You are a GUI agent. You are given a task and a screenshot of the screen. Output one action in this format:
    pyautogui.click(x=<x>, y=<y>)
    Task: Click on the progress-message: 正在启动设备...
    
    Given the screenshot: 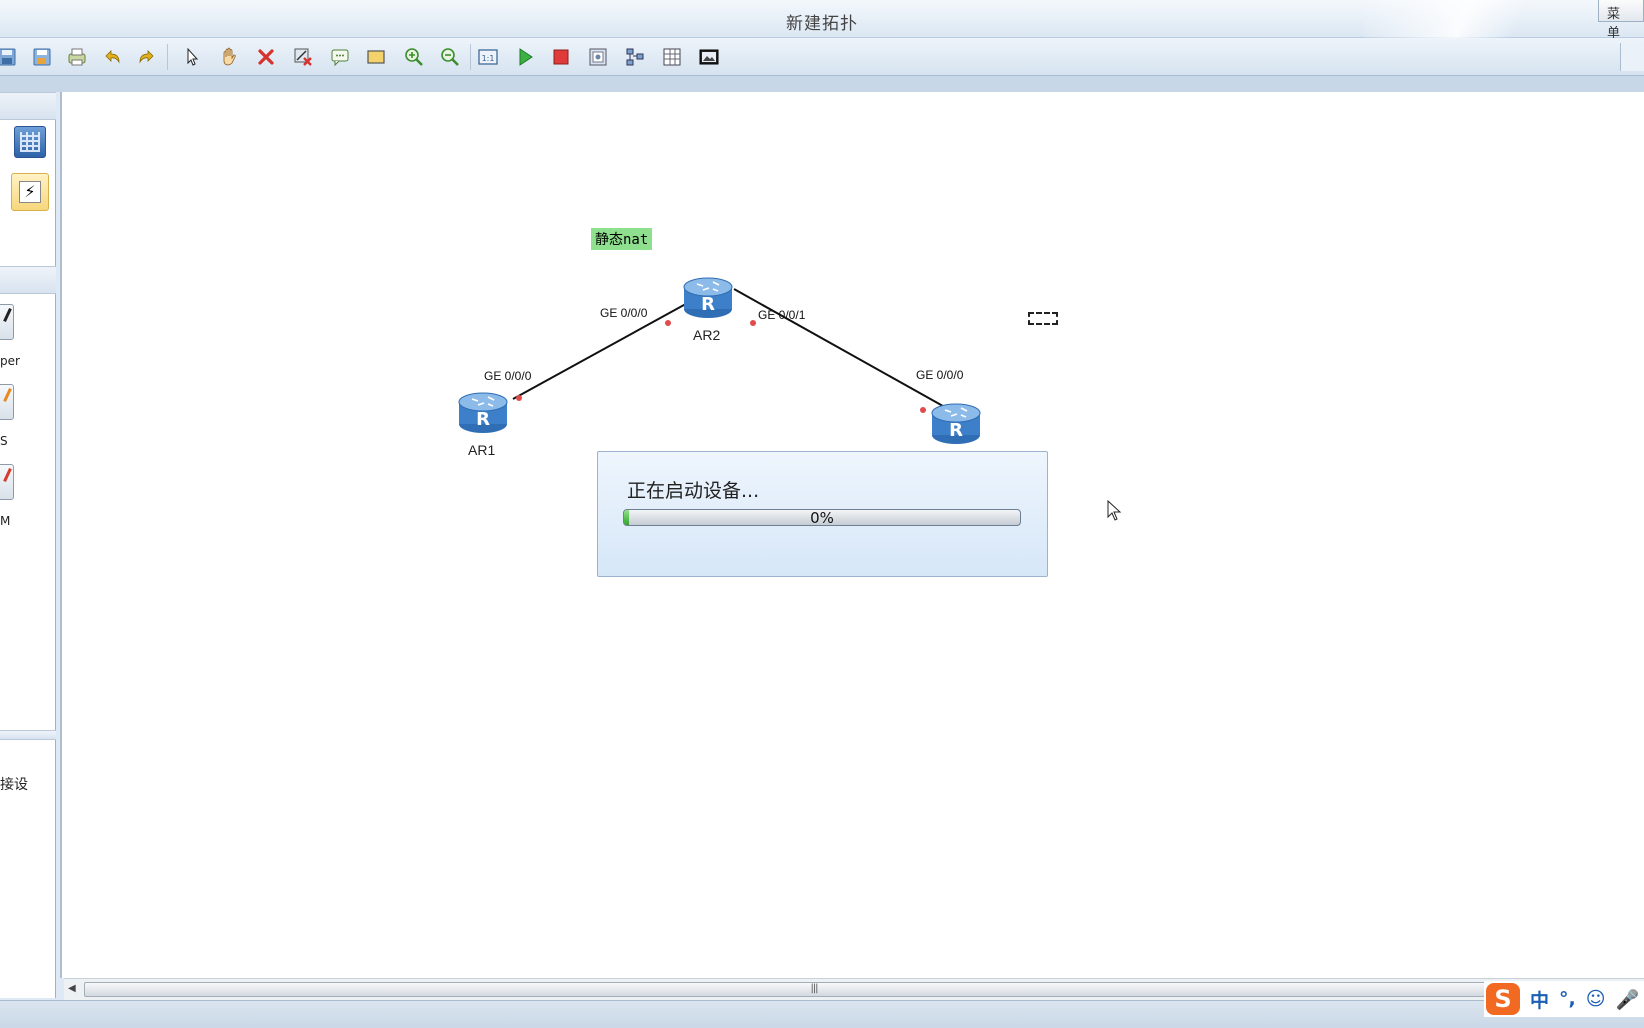 What is the action you would take?
    pyautogui.click(x=693, y=491)
    